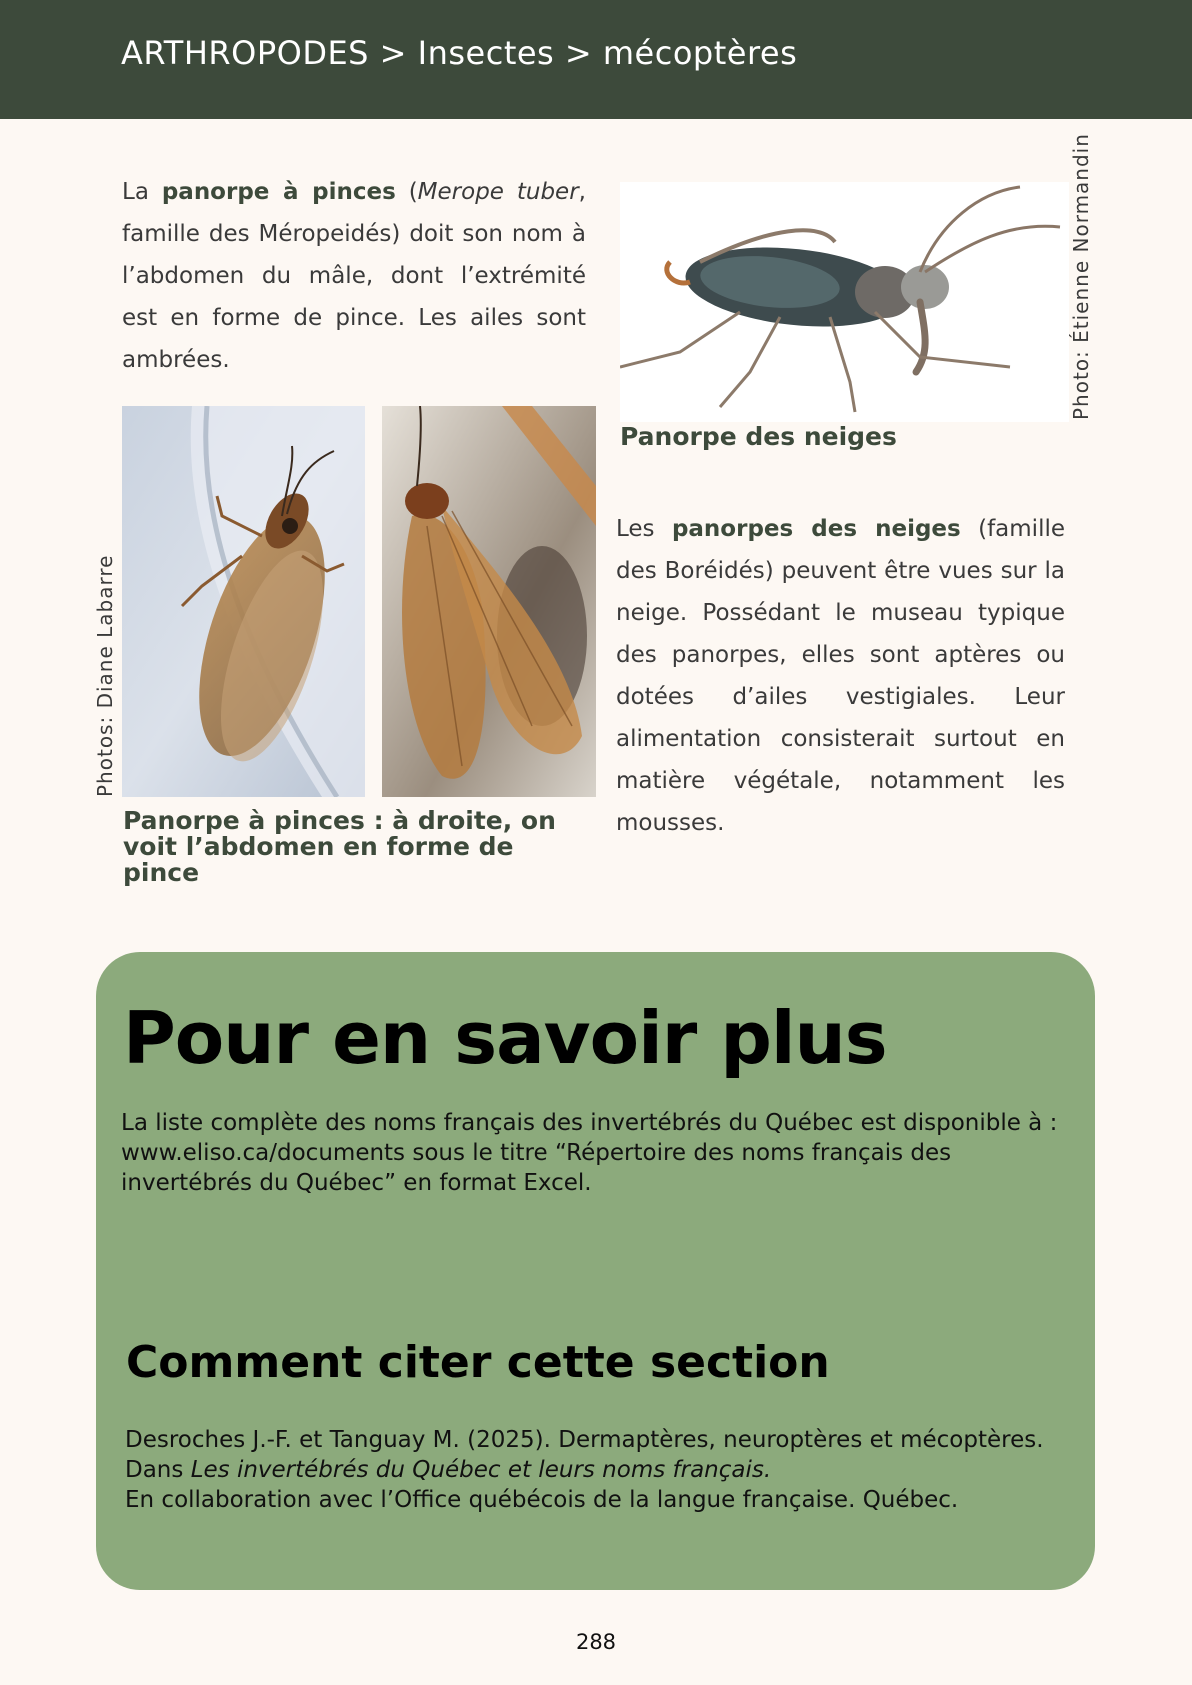  What do you see at coordinates (278, 192) in the screenshot?
I see `species-name-bold: panorpe à pinces` at bounding box center [278, 192].